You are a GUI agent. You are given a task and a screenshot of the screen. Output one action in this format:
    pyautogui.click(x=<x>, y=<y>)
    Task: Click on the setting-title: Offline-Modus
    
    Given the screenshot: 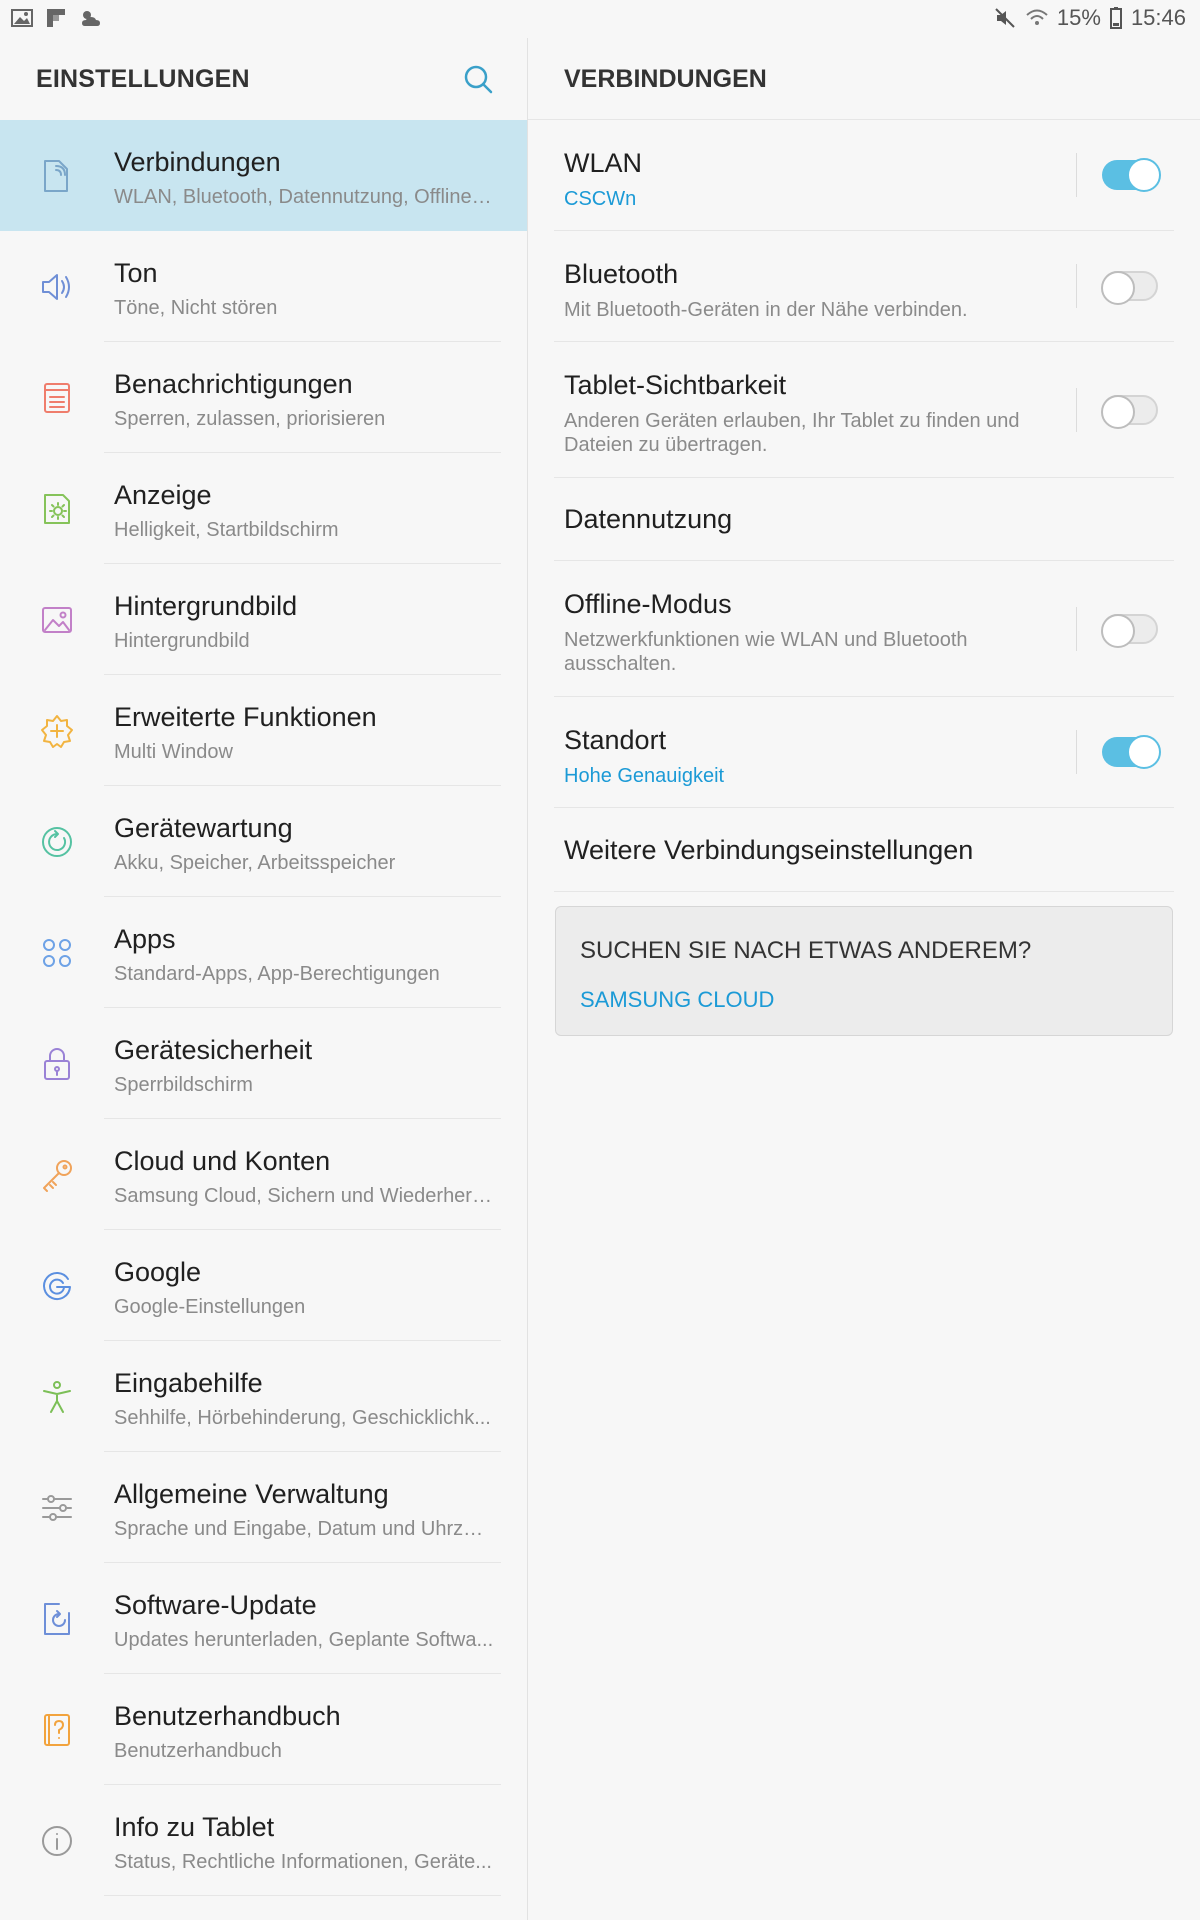 What is the action you would take?
    pyautogui.click(x=648, y=604)
    